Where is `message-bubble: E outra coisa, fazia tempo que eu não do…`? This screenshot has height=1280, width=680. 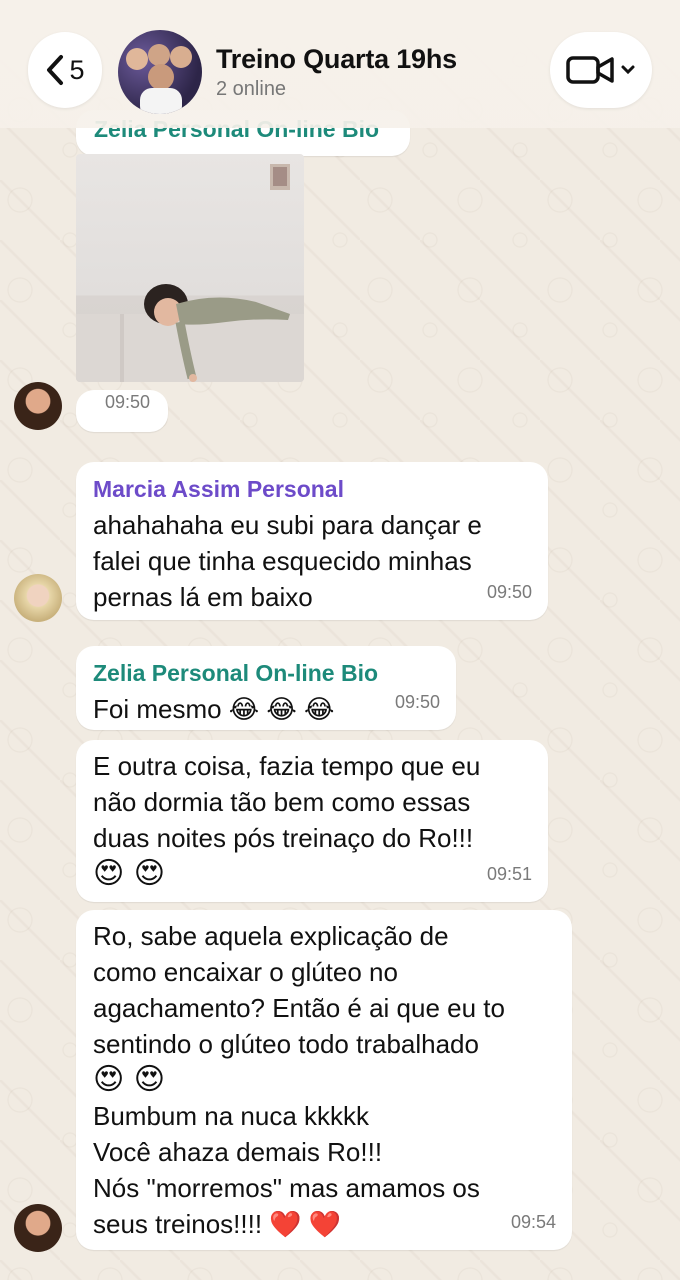
message-bubble: E outra coisa, fazia tempo que eu não do… is located at coordinates (312, 821).